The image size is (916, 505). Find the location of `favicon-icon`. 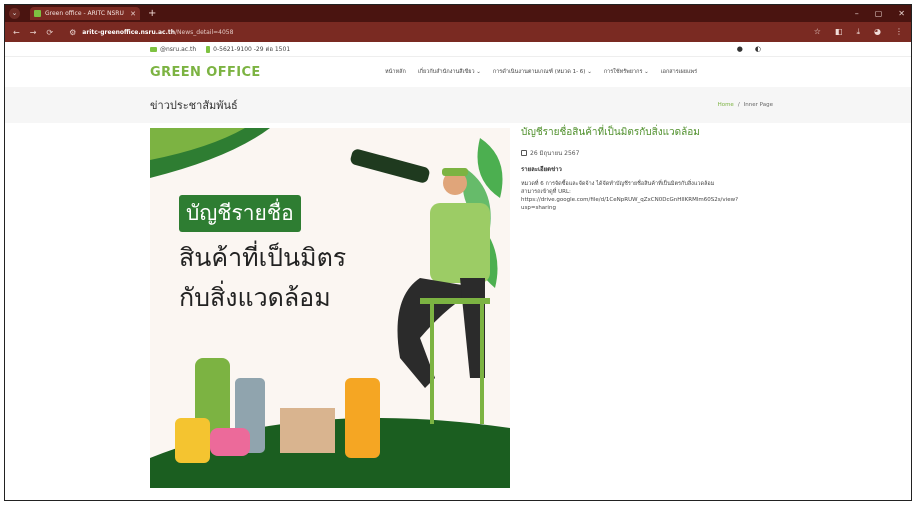

favicon-icon is located at coordinates (37, 13).